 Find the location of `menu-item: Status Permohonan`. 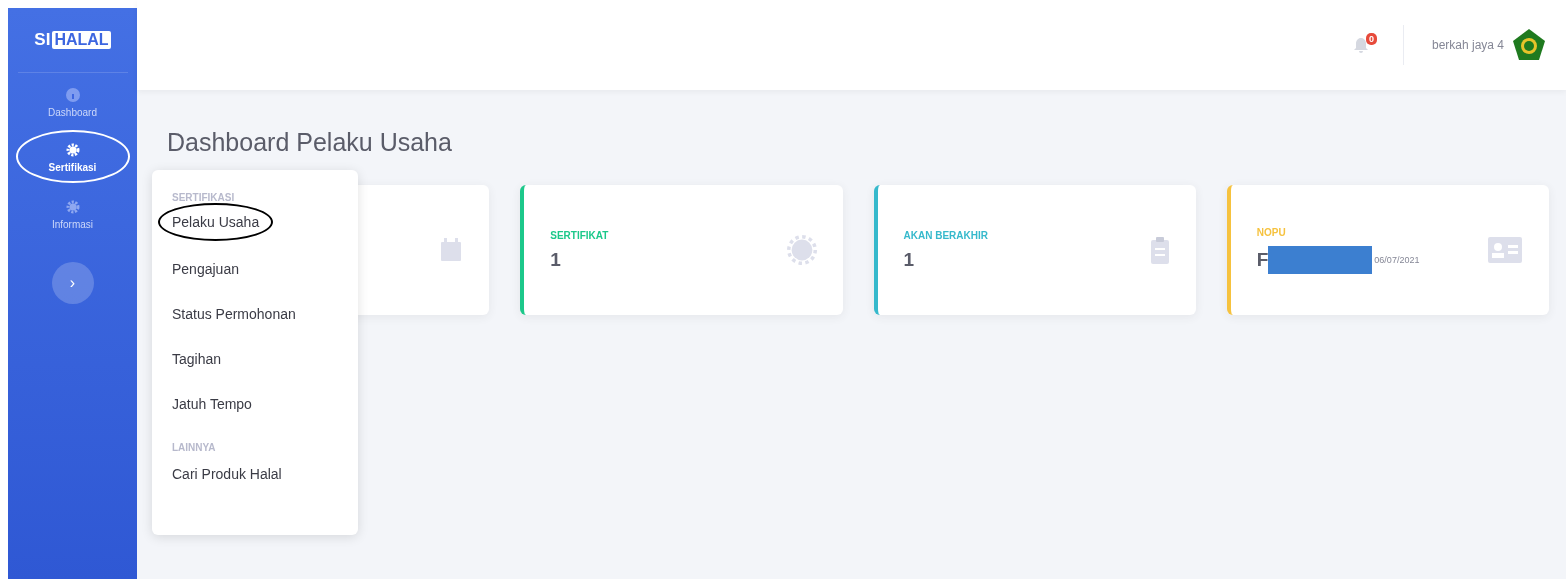

menu-item: Status Permohonan is located at coordinates (234, 313).